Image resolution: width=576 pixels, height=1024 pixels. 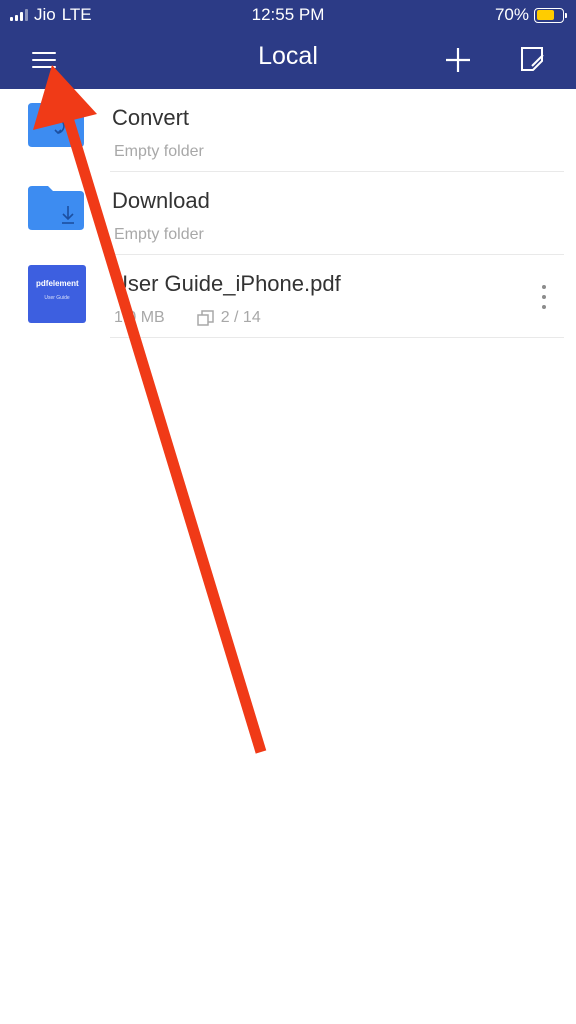 What do you see at coordinates (57, 294) in the screenshot?
I see `pdf-thumbnail: pdfelement User Guide` at bounding box center [57, 294].